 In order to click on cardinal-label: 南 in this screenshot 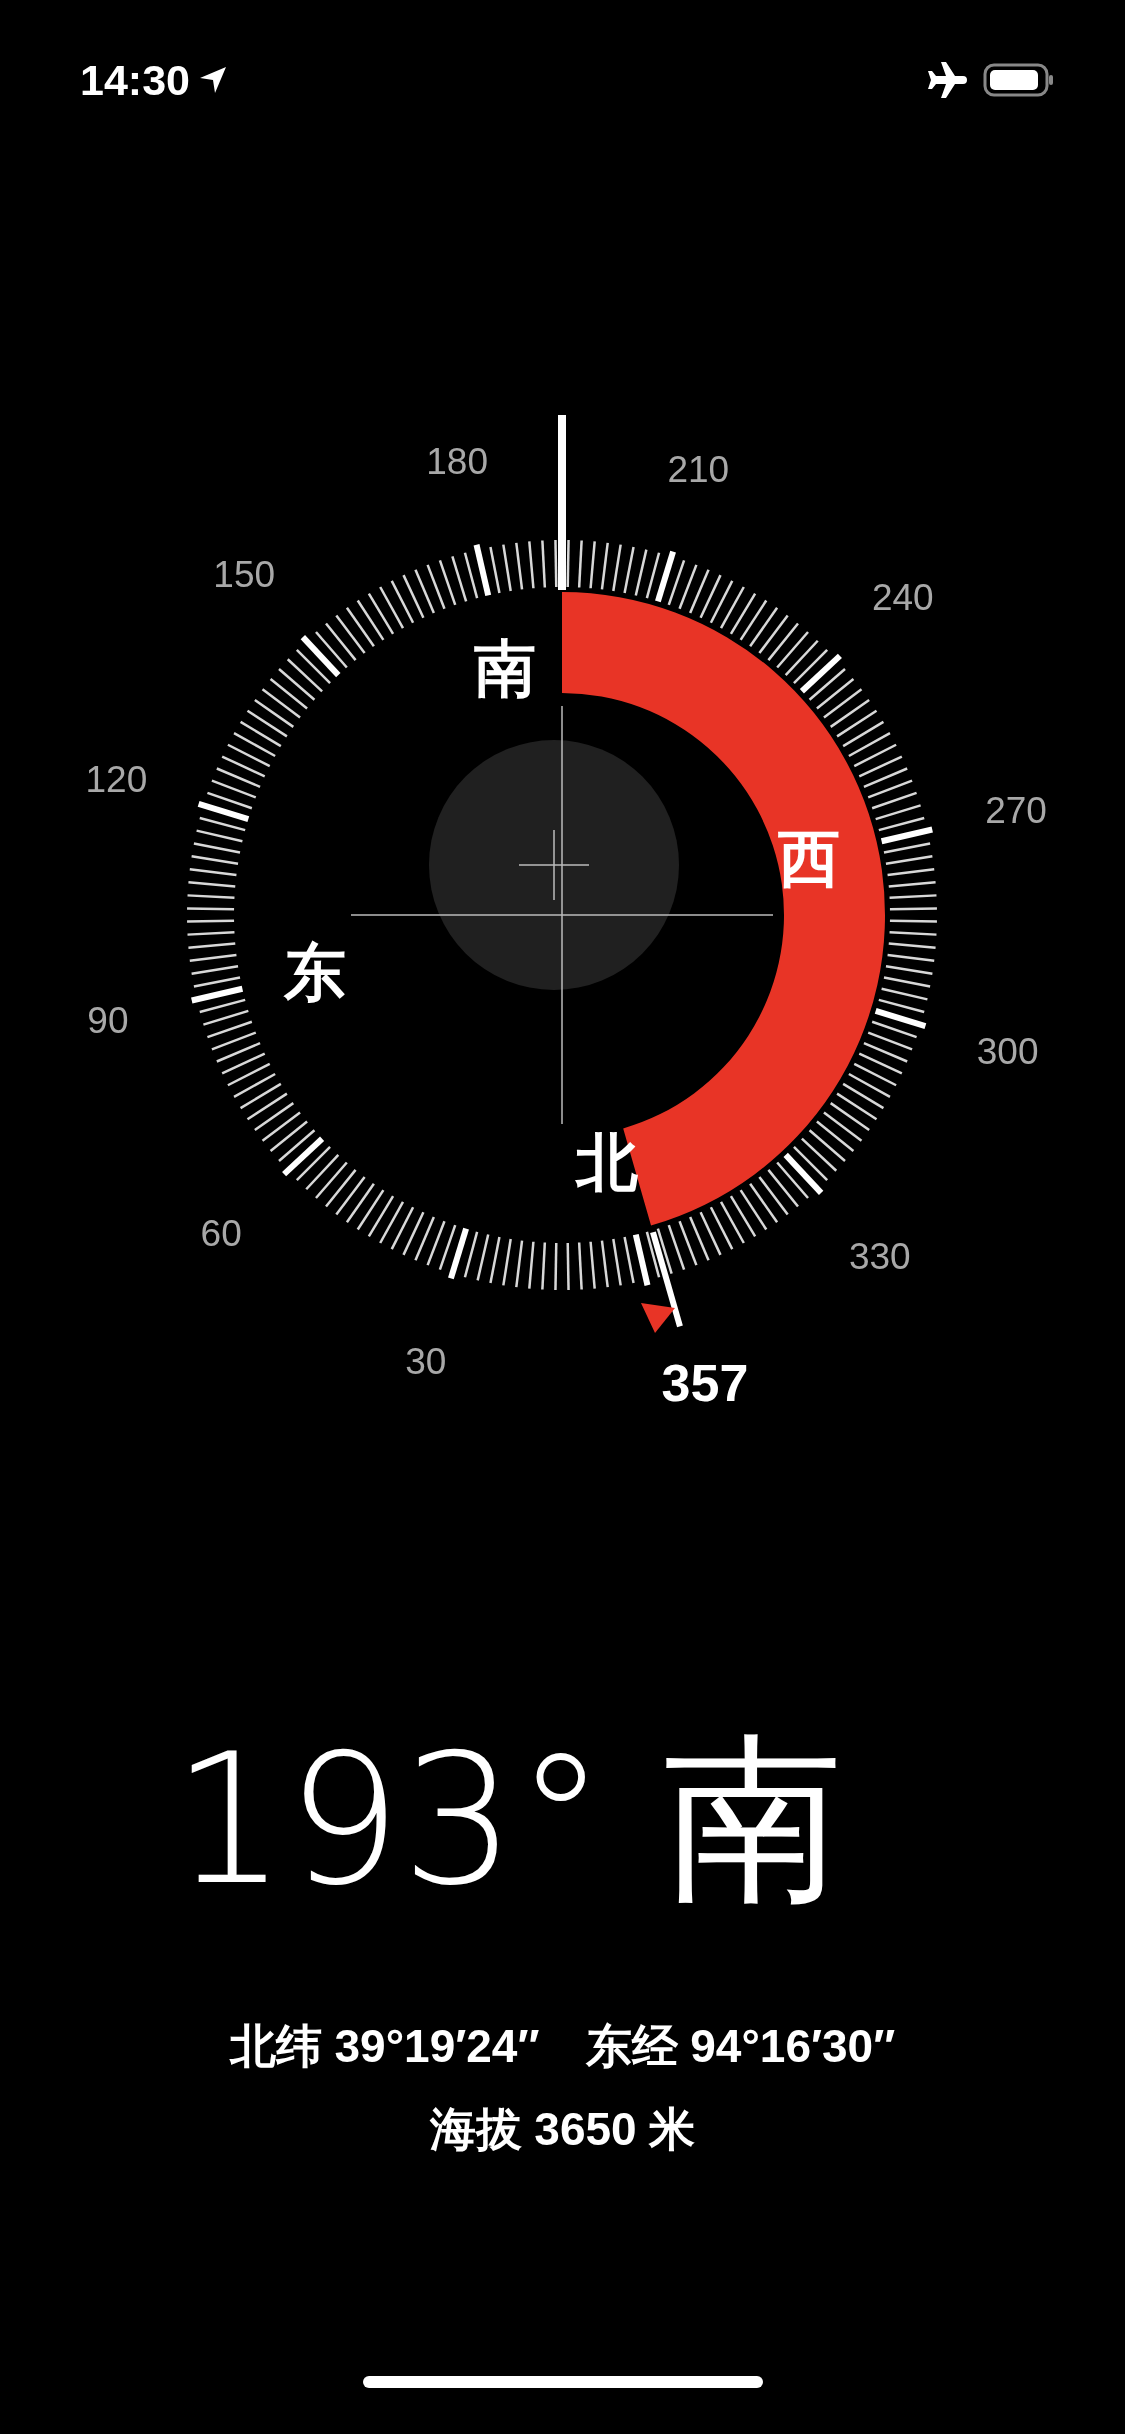, I will do `click(505, 669)`.